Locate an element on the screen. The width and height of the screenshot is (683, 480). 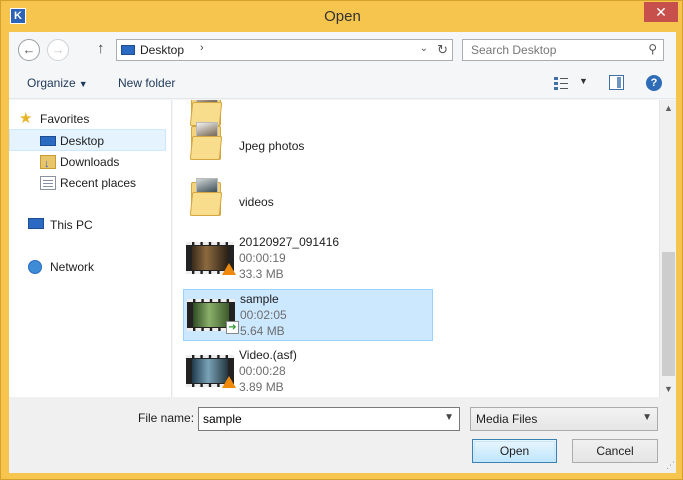
file-type-select: Media Files ▼ is located at coordinates (564, 419).